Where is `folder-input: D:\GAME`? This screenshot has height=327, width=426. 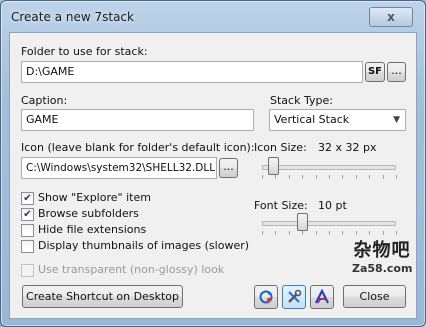 folder-input: D:\GAME is located at coordinates (192, 72).